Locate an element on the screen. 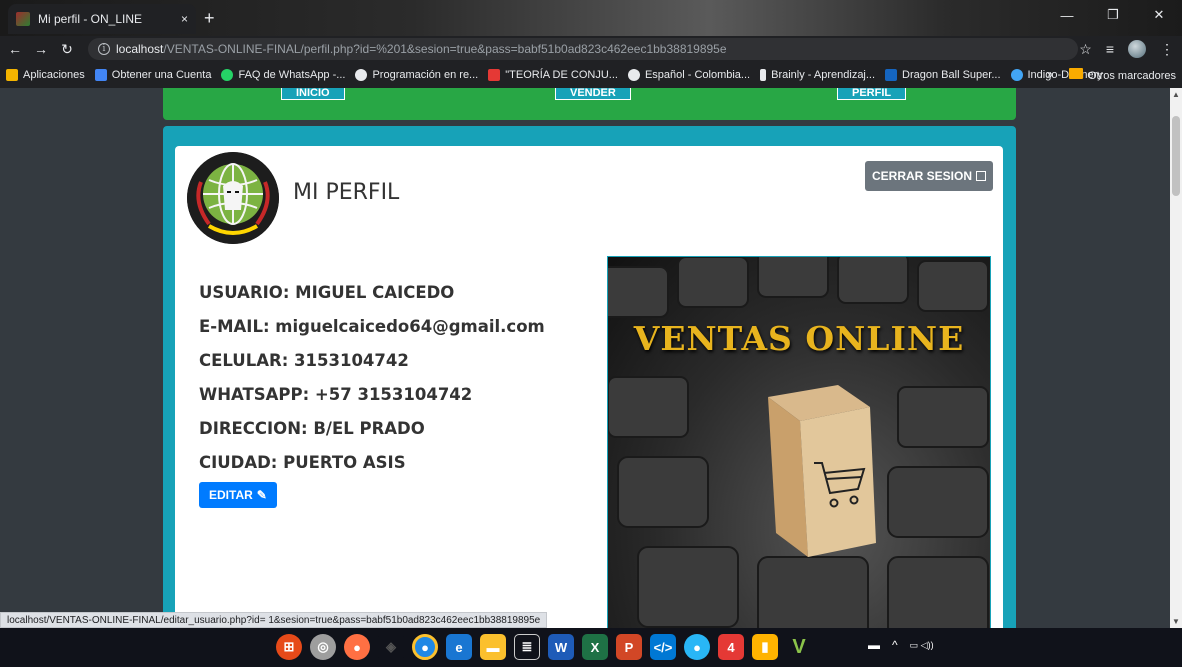 The height and width of the screenshot is (667, 1182). app-icon: 4 is located at coordinates (731, 647).